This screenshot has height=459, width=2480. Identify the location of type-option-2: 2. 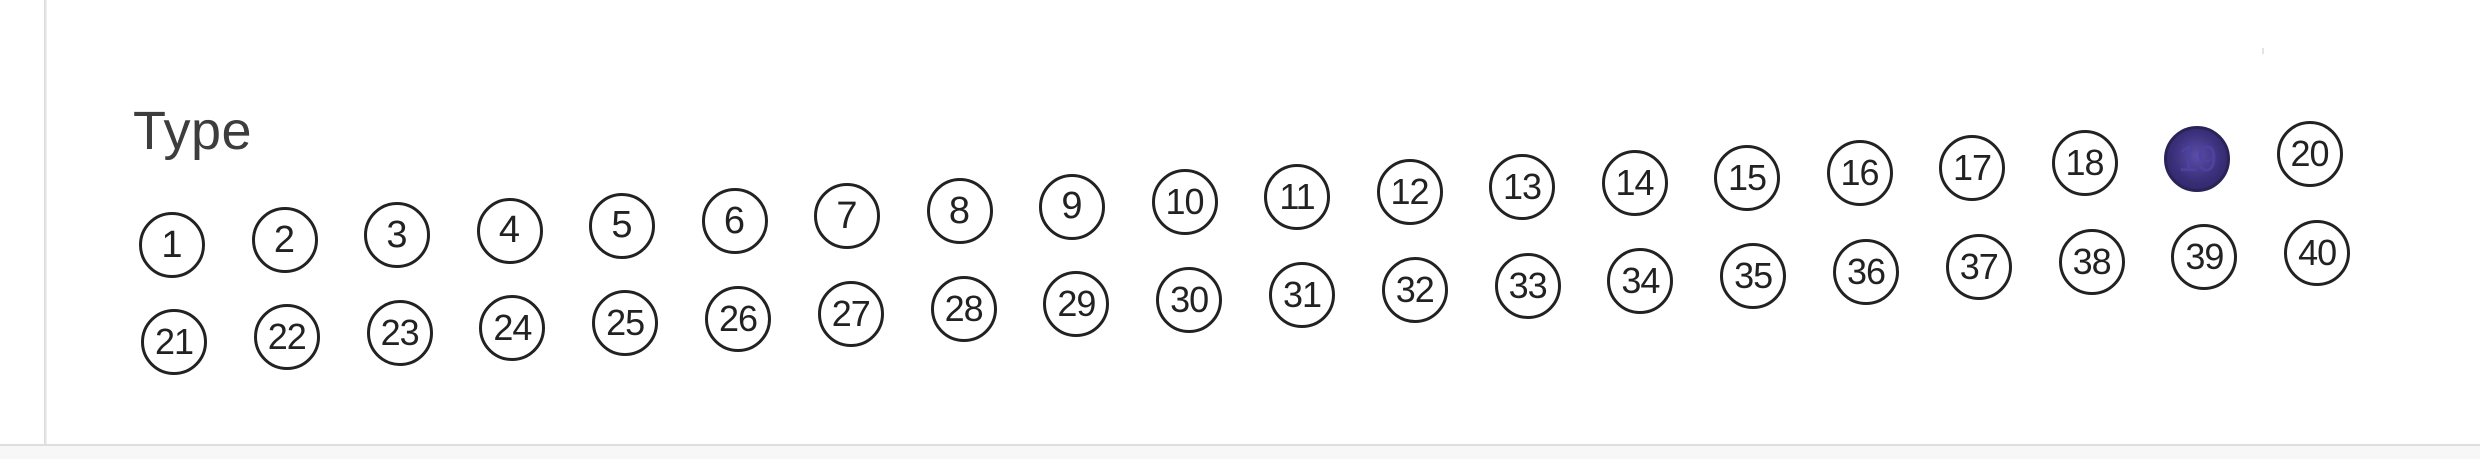
(284, 240).